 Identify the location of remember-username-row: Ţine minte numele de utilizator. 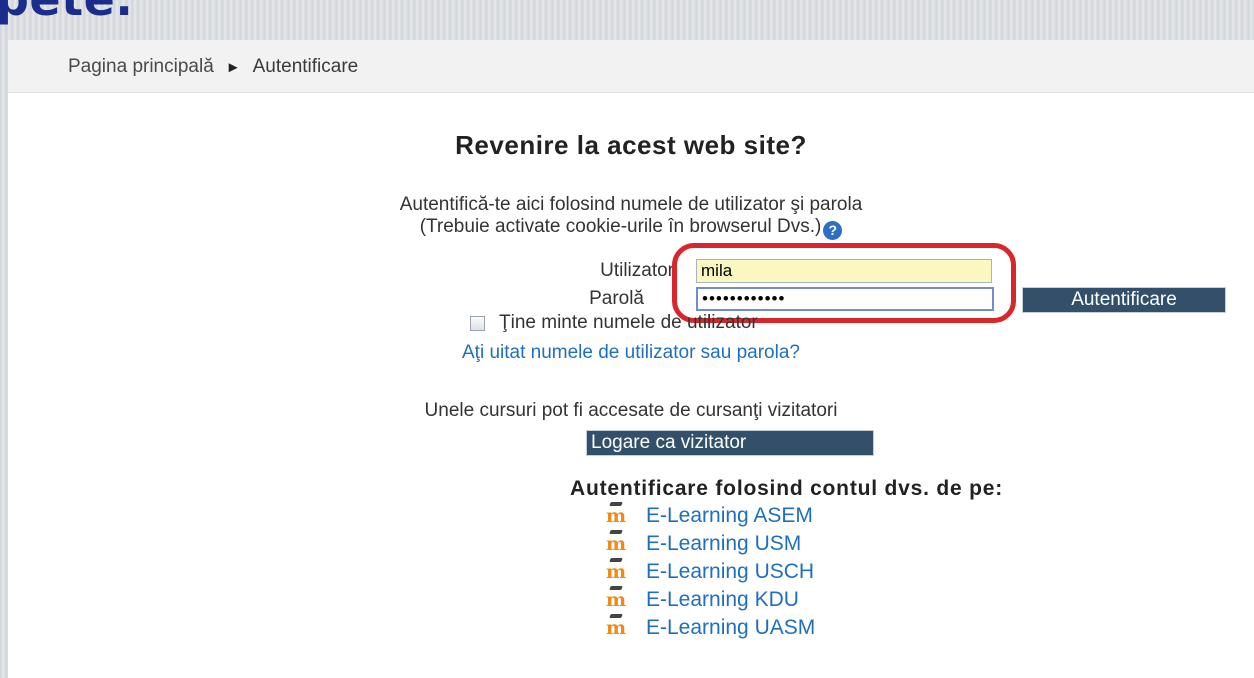
(614, 323).